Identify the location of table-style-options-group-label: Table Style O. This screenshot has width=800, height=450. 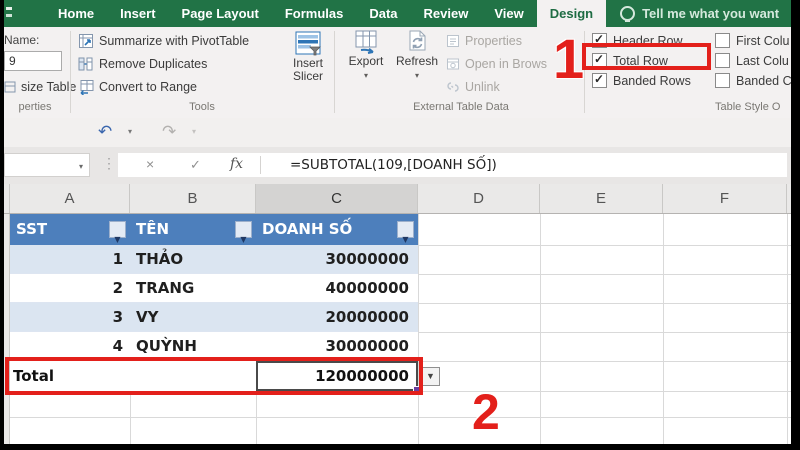
(748, 107).